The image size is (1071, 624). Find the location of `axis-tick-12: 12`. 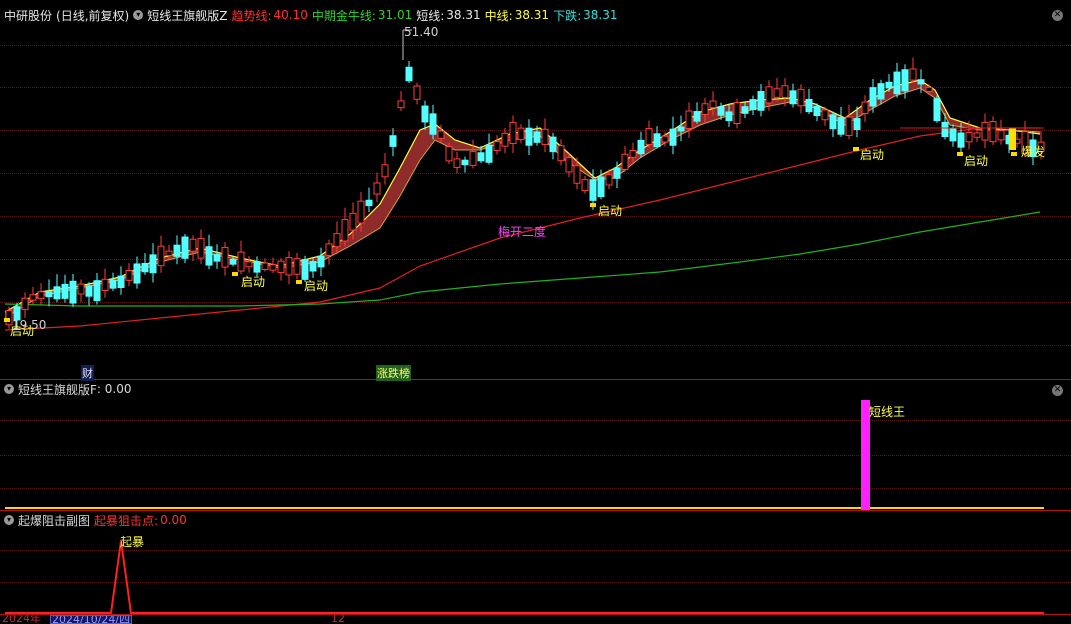

axis-tick-12: 12 is located at coordinates (338, 619).